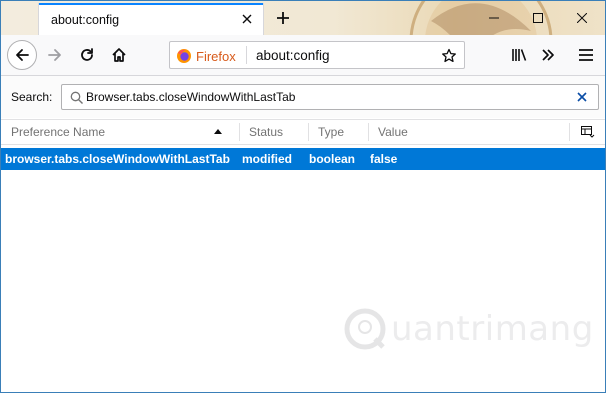 This screenshot has height=393, width=606. What do you see at coordinates (120, 132) in the screenshot?
I see `column-header-preference-name: Preference Name` at bounding box center [120, 132].